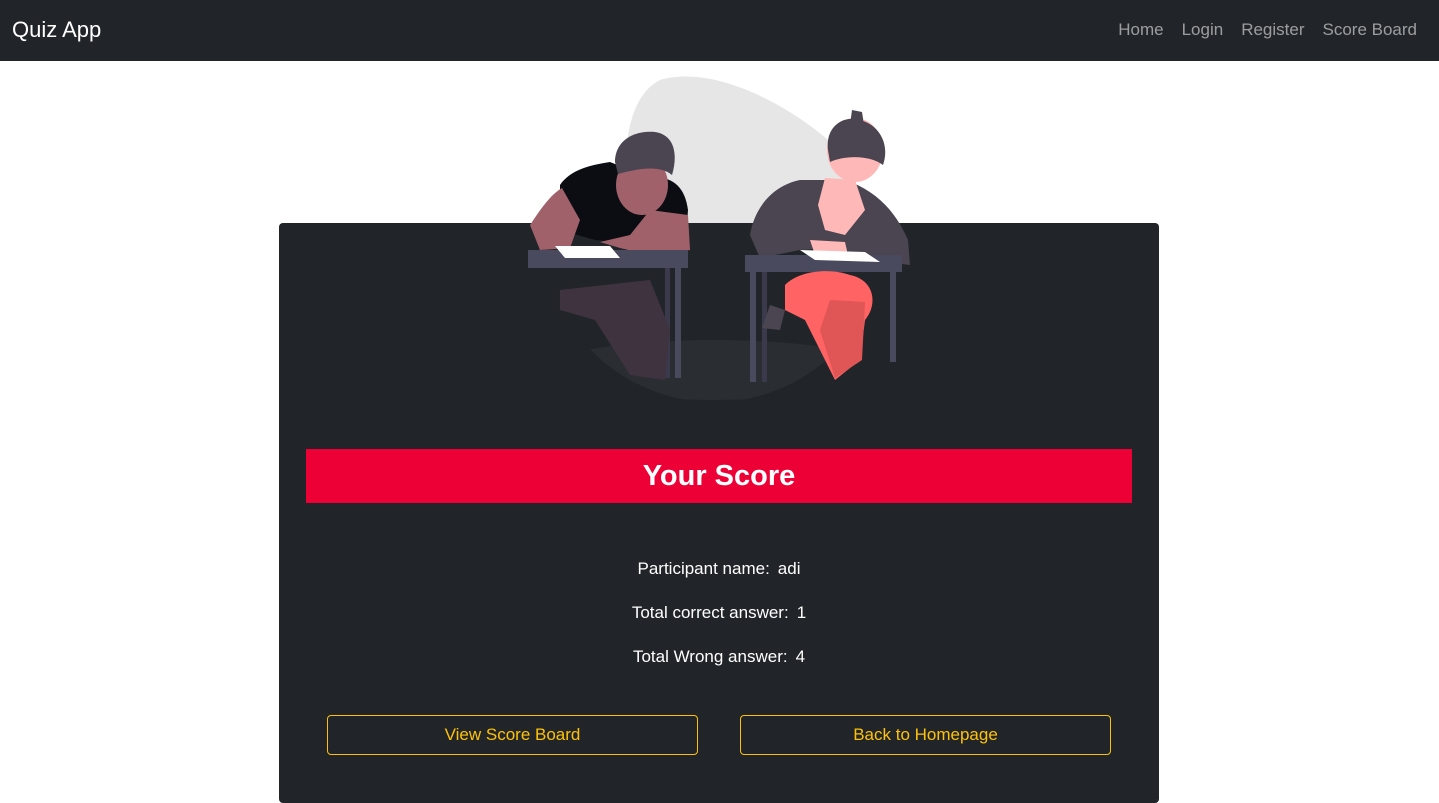  I want to click on nav-home-link: Home, so click(1140, 30).